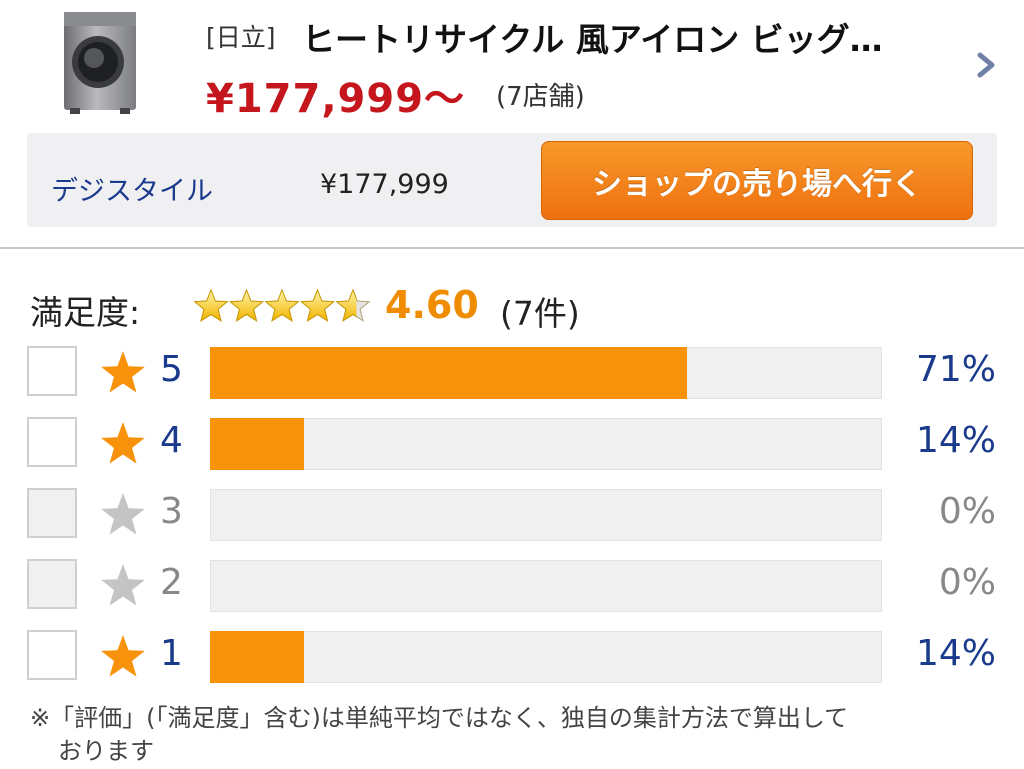  I want to click on divider, so click(512, 248).